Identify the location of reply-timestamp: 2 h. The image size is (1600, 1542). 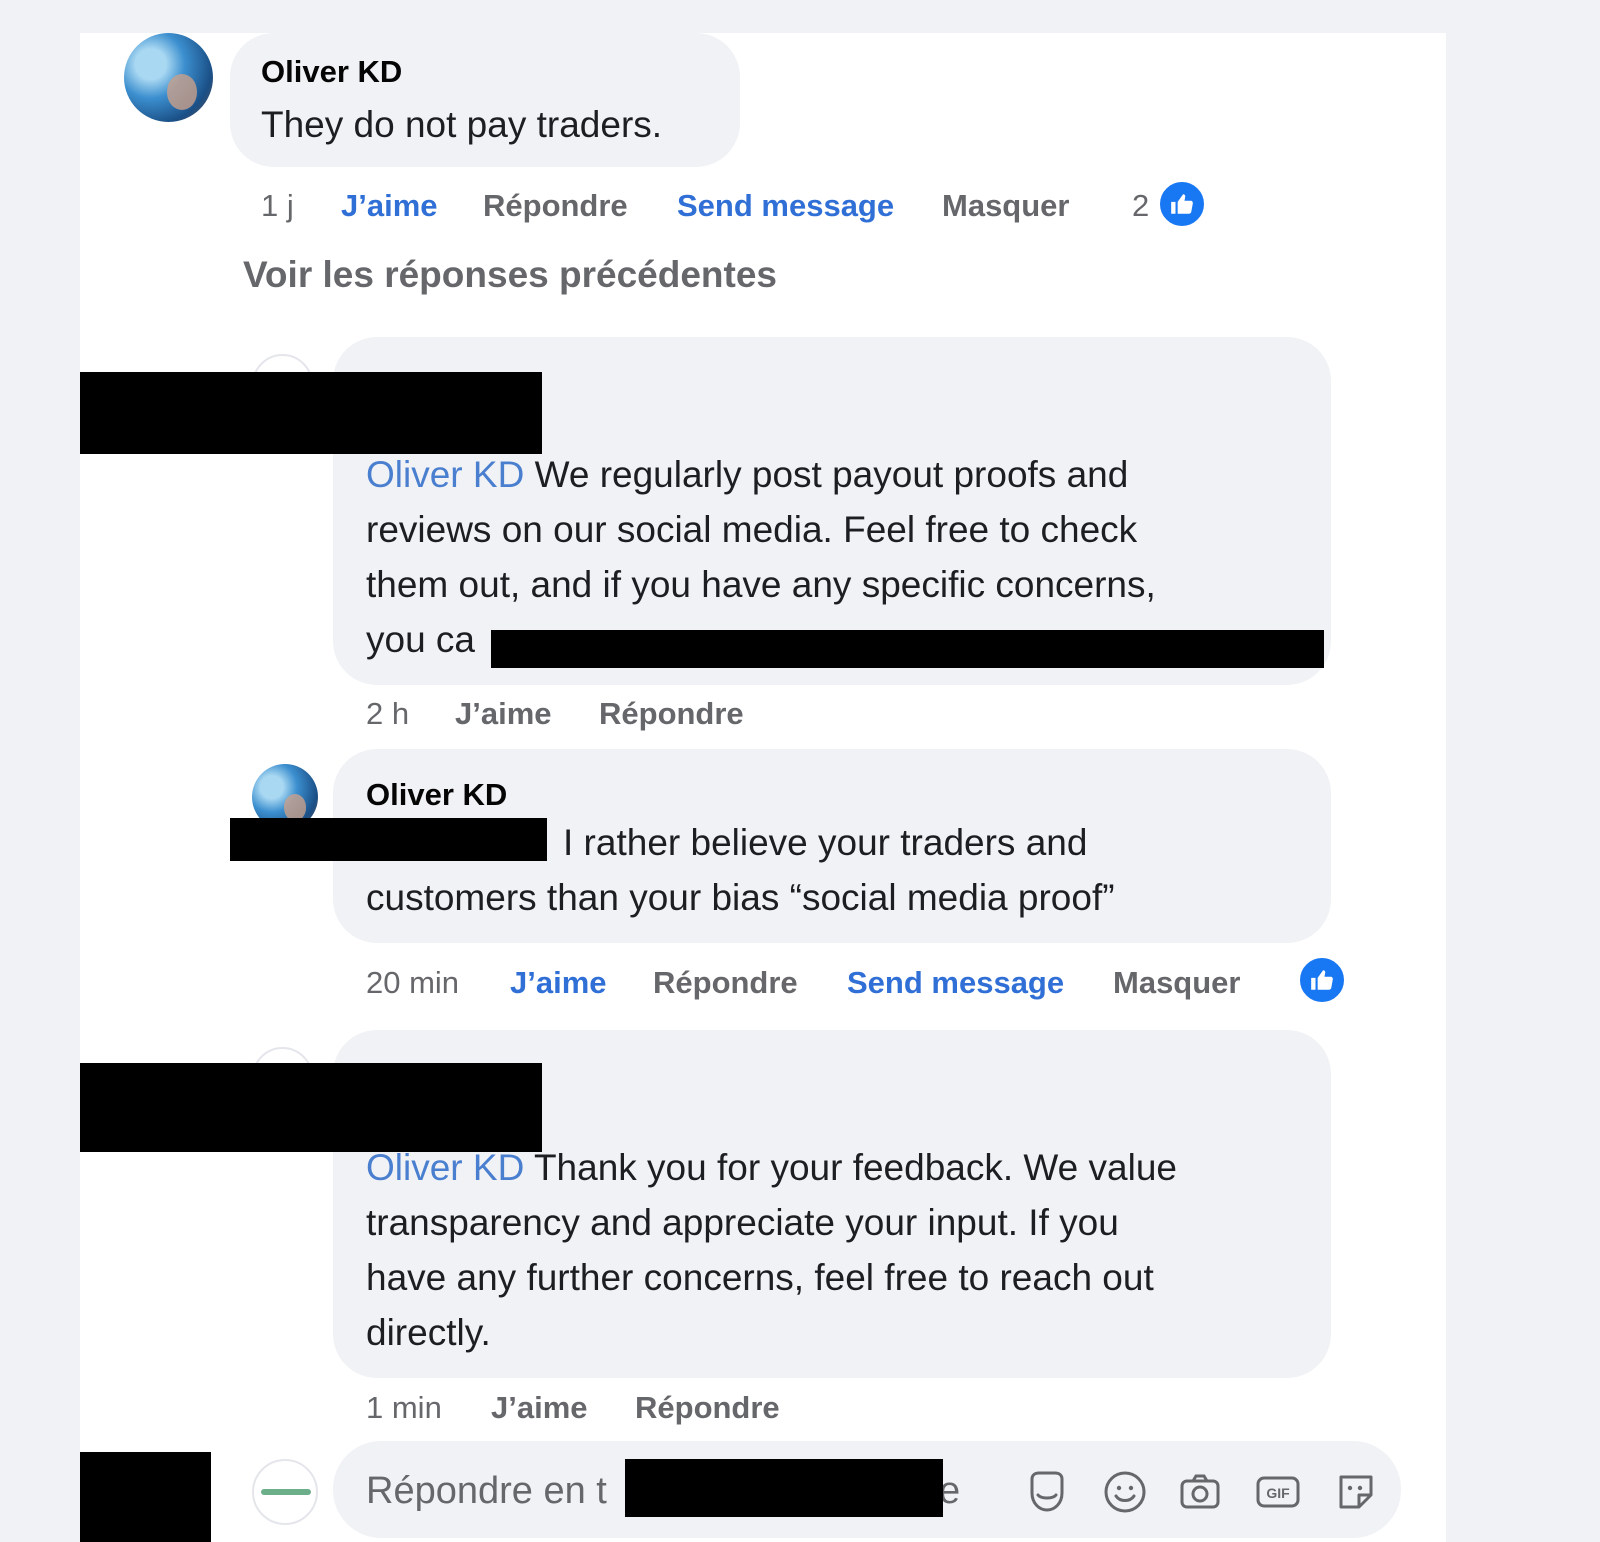
(387, 714).